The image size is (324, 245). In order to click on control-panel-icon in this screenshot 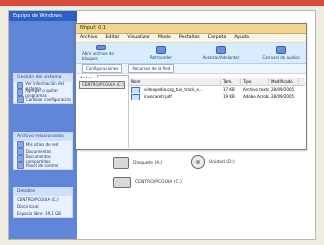, I will do `click(20, 165)`.